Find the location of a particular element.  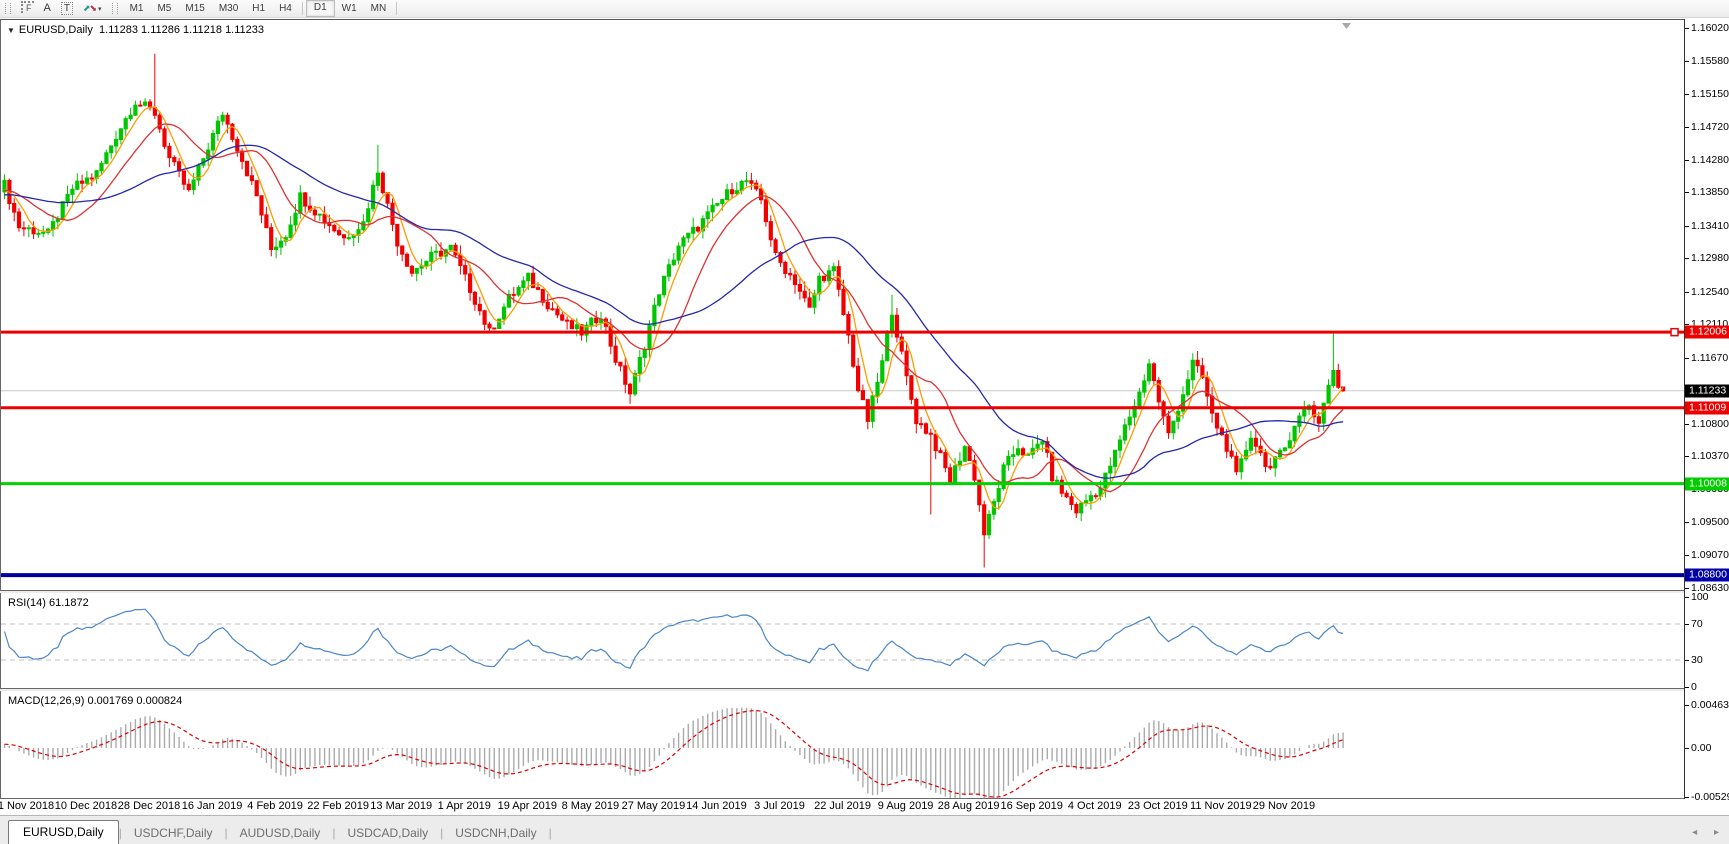

date-tick-label: 23 Oct 2019 is located at coordinates (1157, 806).